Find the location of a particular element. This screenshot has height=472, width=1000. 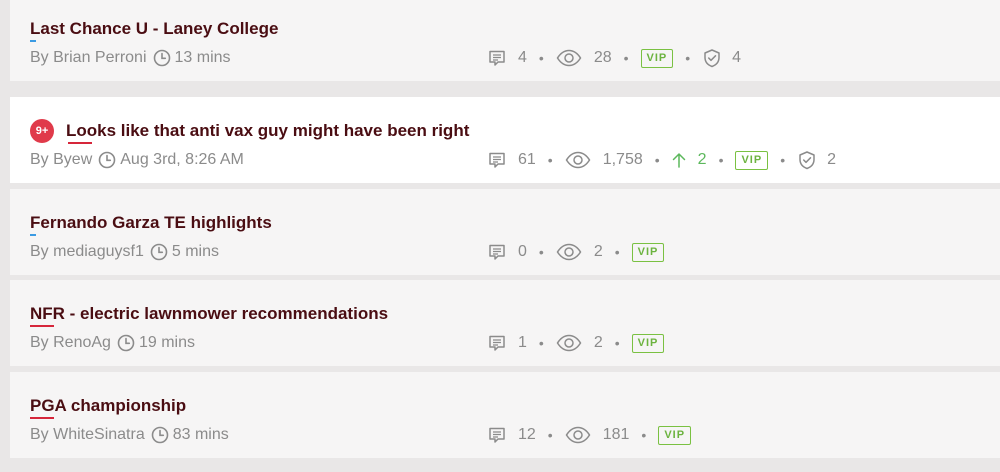

thread-title-link: NFR - electric lawnmower recommendations is located at coordinates (209, 314).